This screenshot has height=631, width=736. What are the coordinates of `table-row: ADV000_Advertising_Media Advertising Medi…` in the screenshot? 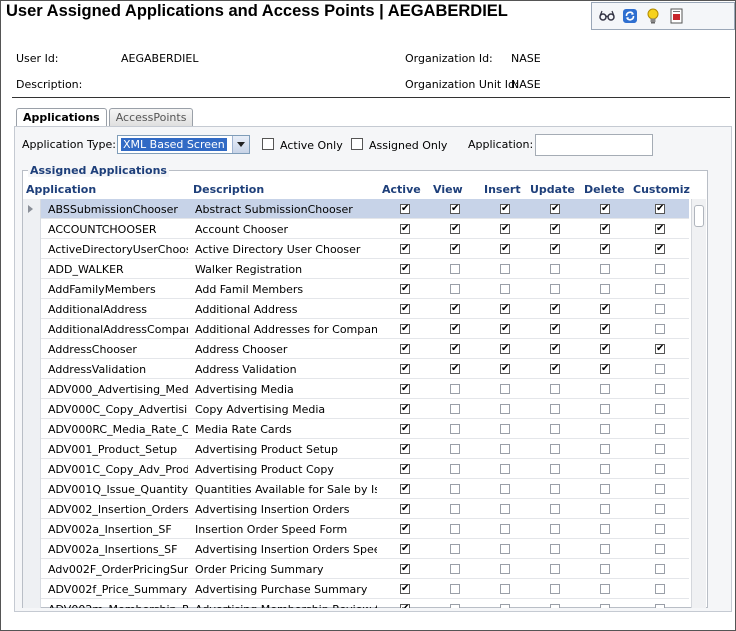 It's located at (356, 389).